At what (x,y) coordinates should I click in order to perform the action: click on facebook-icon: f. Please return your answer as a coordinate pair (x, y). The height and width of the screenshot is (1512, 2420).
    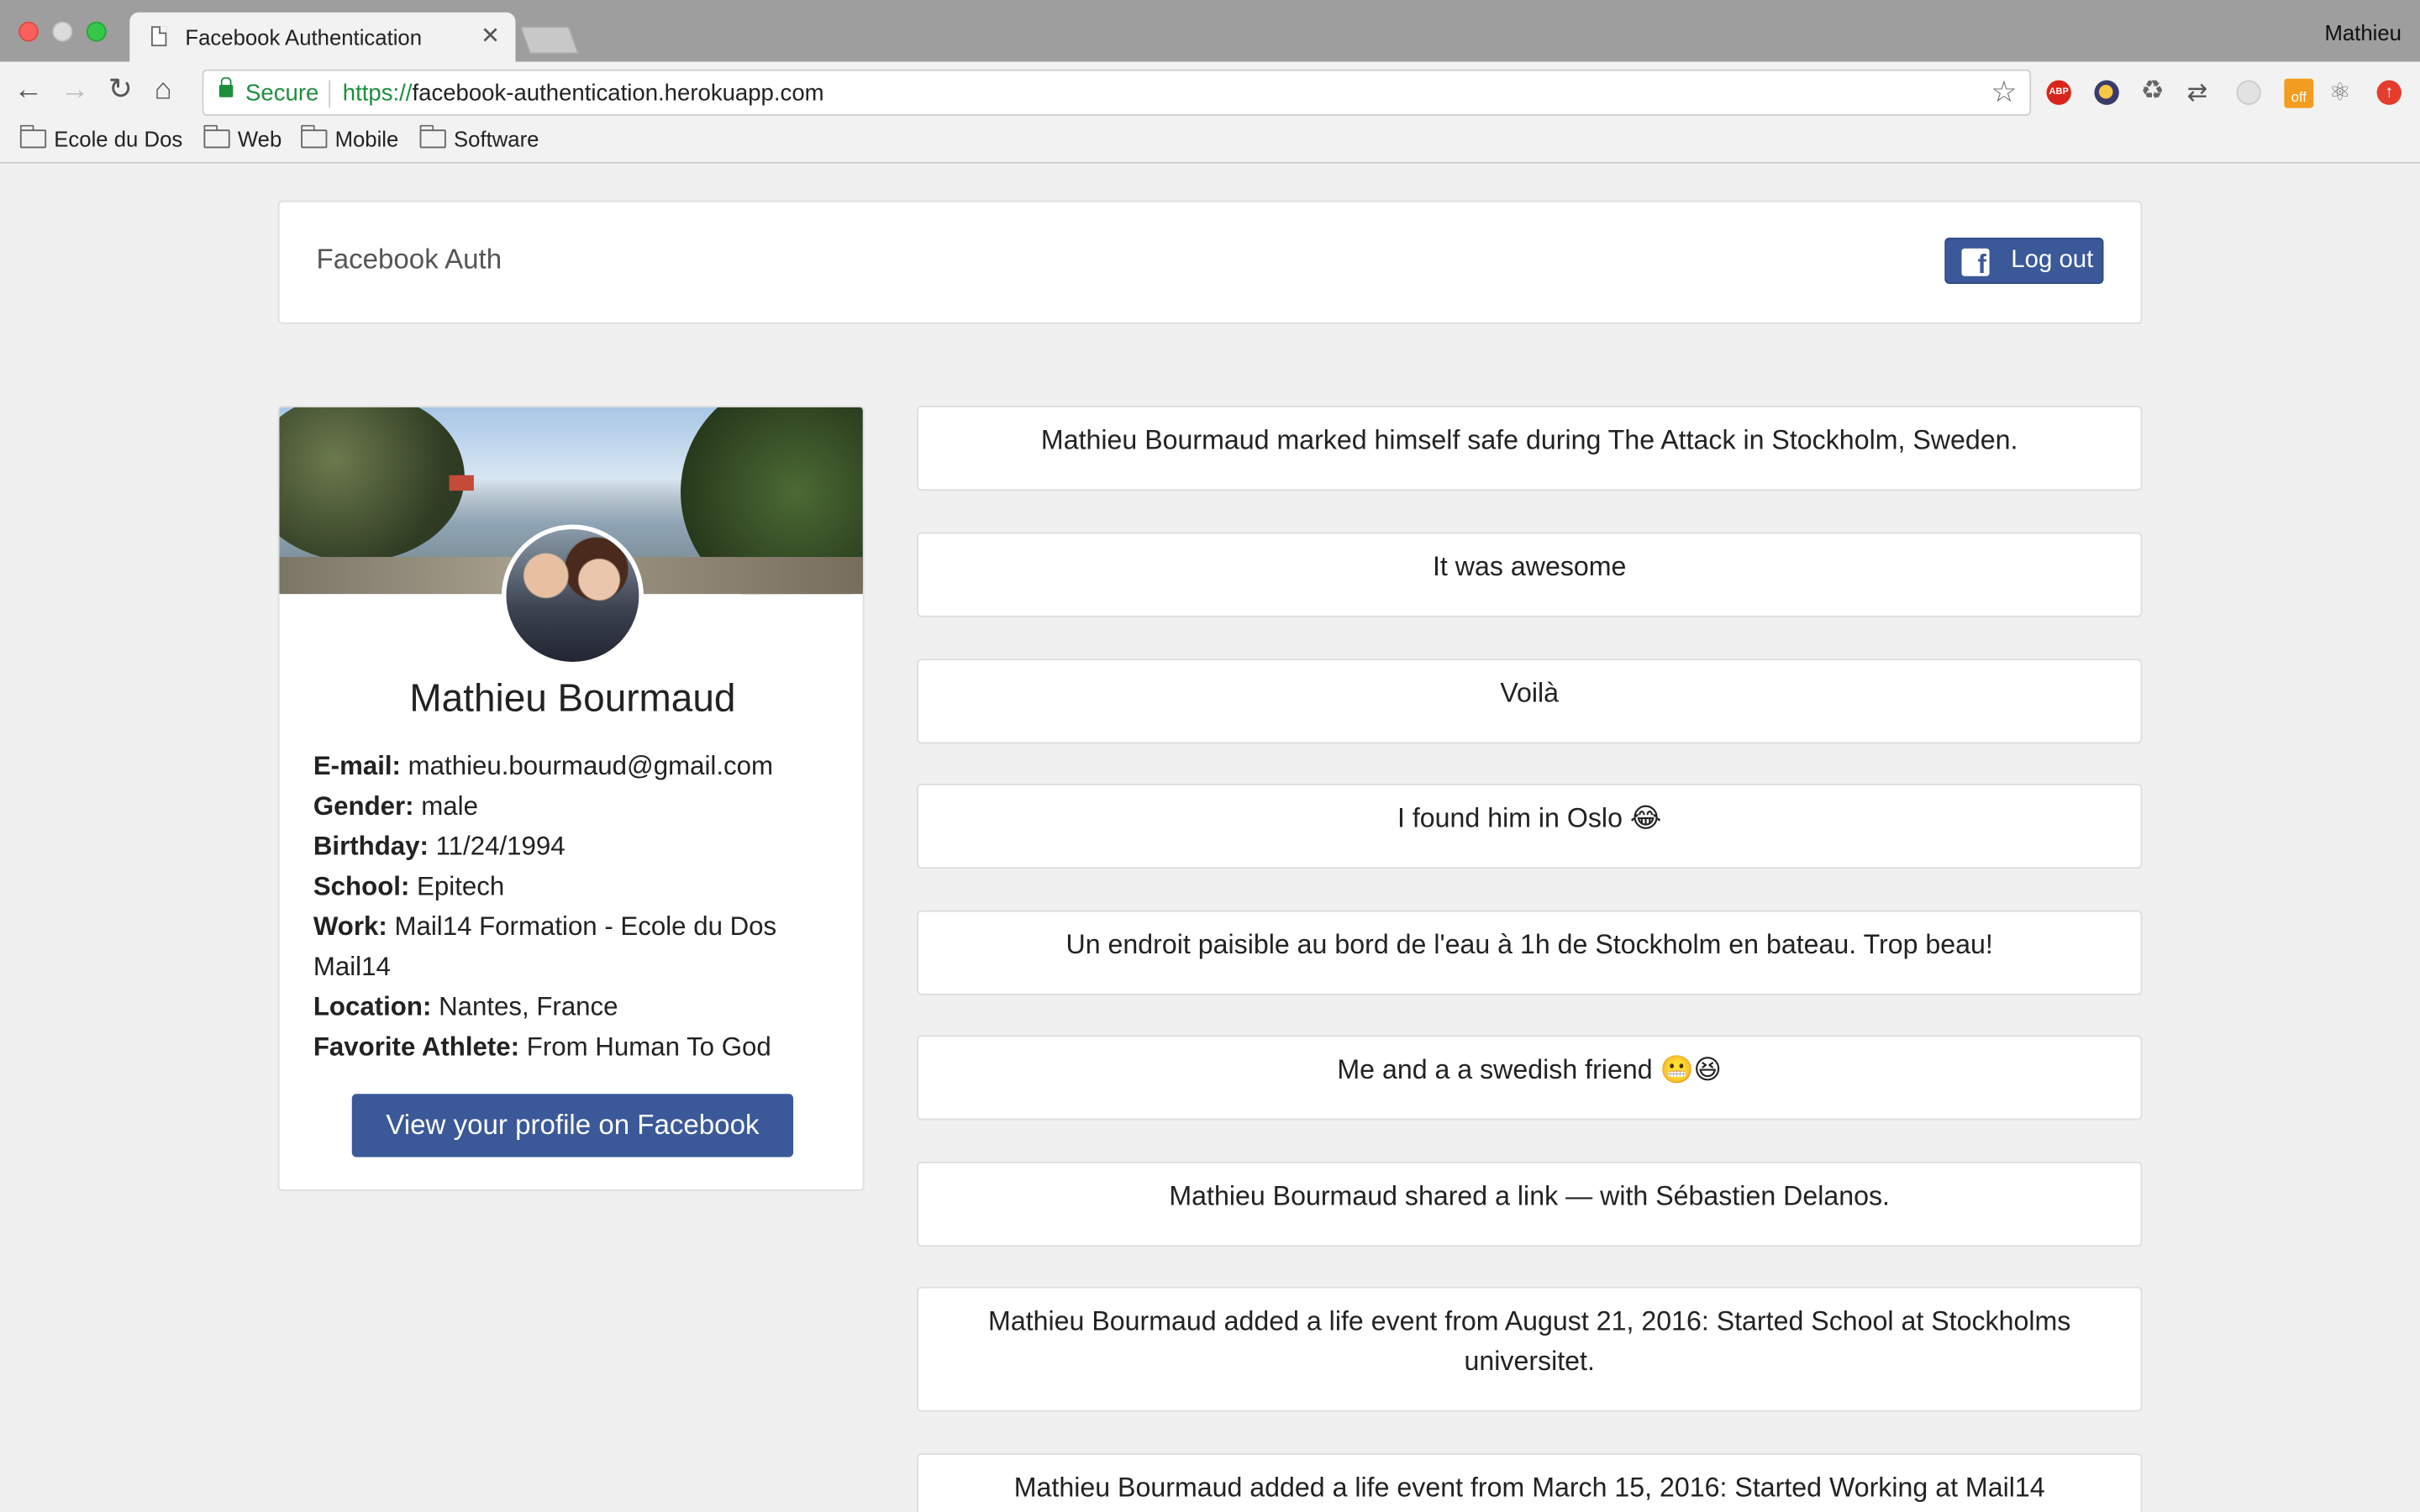
    Looking at the image, I should click on (1976, 262).